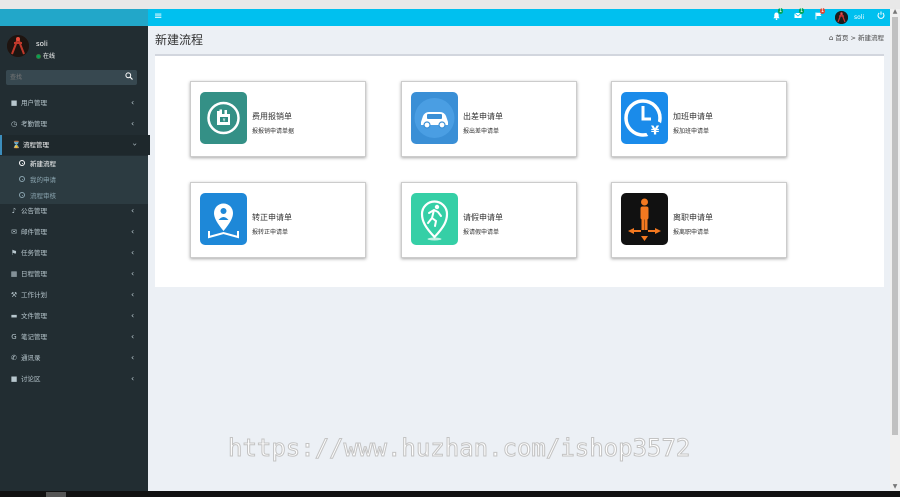 The image size is (900, 497). I want to click on envelope-icon: 1, so click(799, 15).